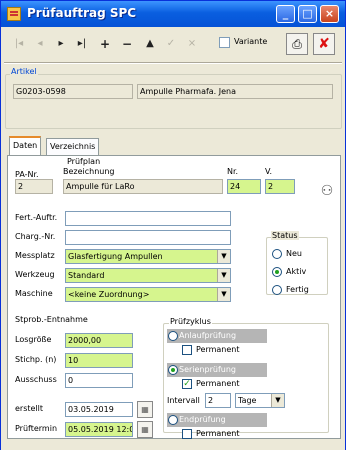  I want to click on cancel-edit-button: ⨯, so click(192, 44).